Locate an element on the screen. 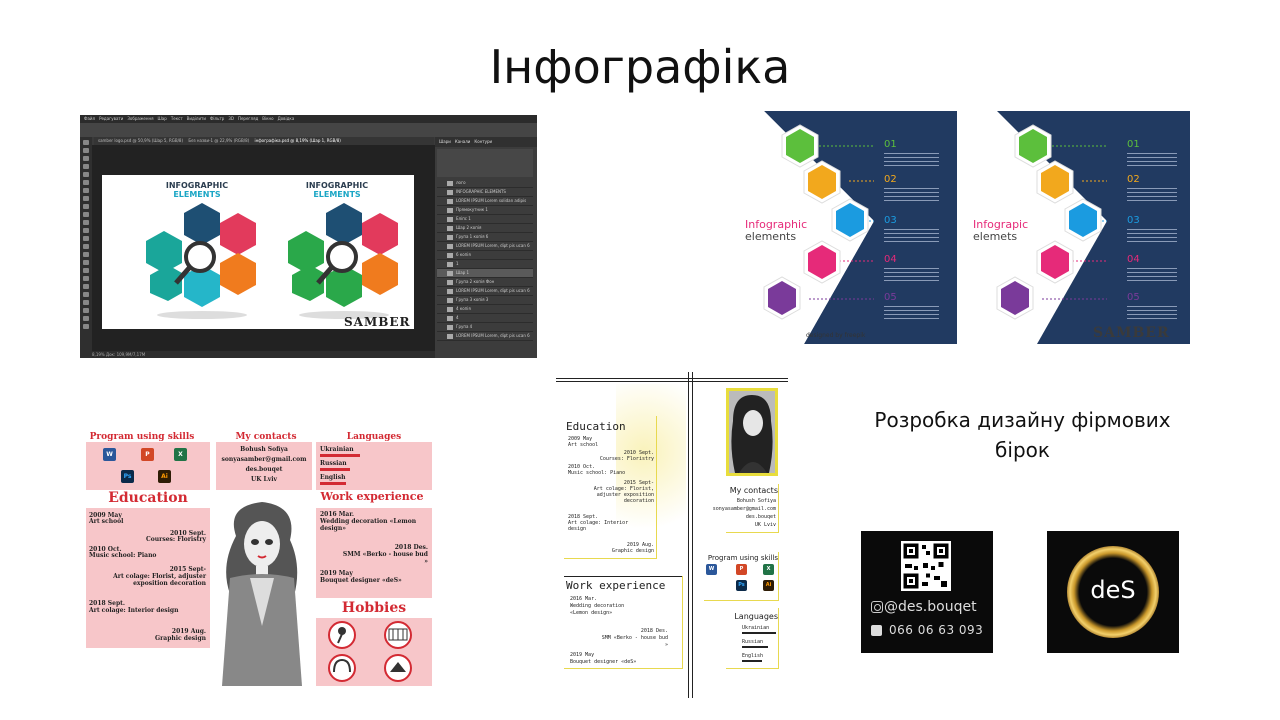 The image size is (1280, 720). ps-menu-item: Файл is located at coordinates (90, 118).